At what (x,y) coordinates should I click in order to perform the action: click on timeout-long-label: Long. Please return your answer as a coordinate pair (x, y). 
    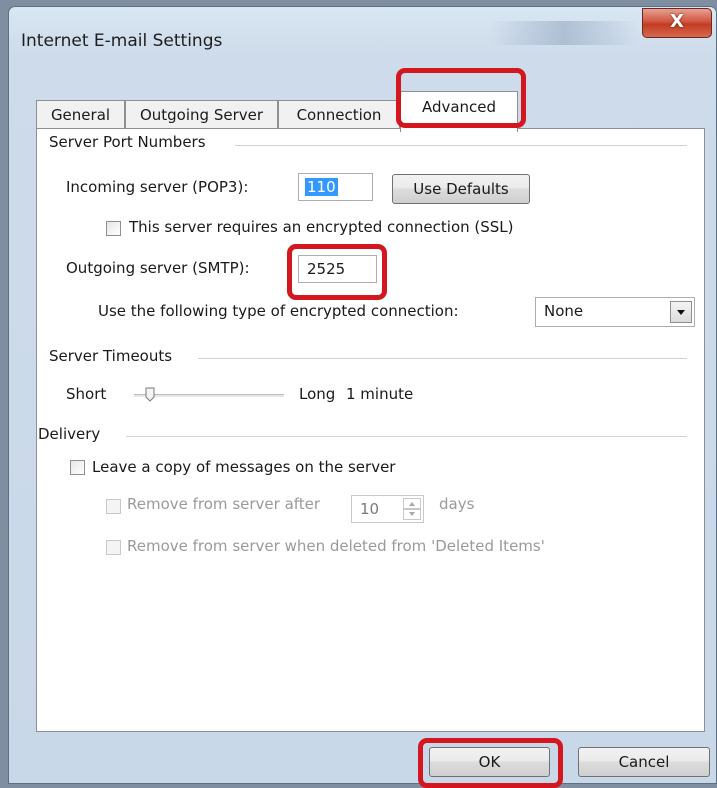
    Looking at the image, I should click on (317, 394).